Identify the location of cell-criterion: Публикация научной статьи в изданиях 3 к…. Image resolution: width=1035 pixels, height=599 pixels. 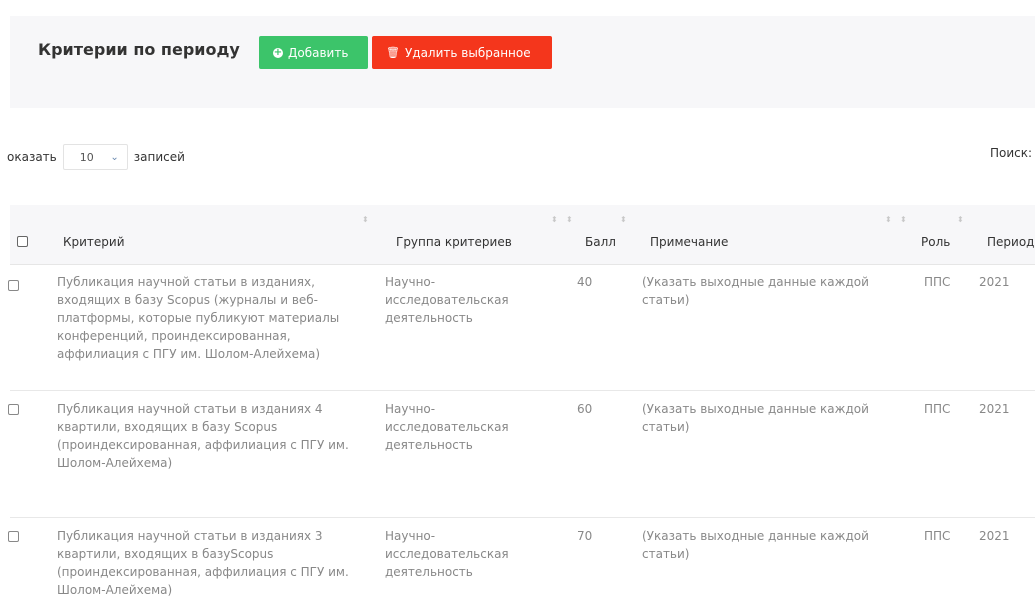
(203, 563).